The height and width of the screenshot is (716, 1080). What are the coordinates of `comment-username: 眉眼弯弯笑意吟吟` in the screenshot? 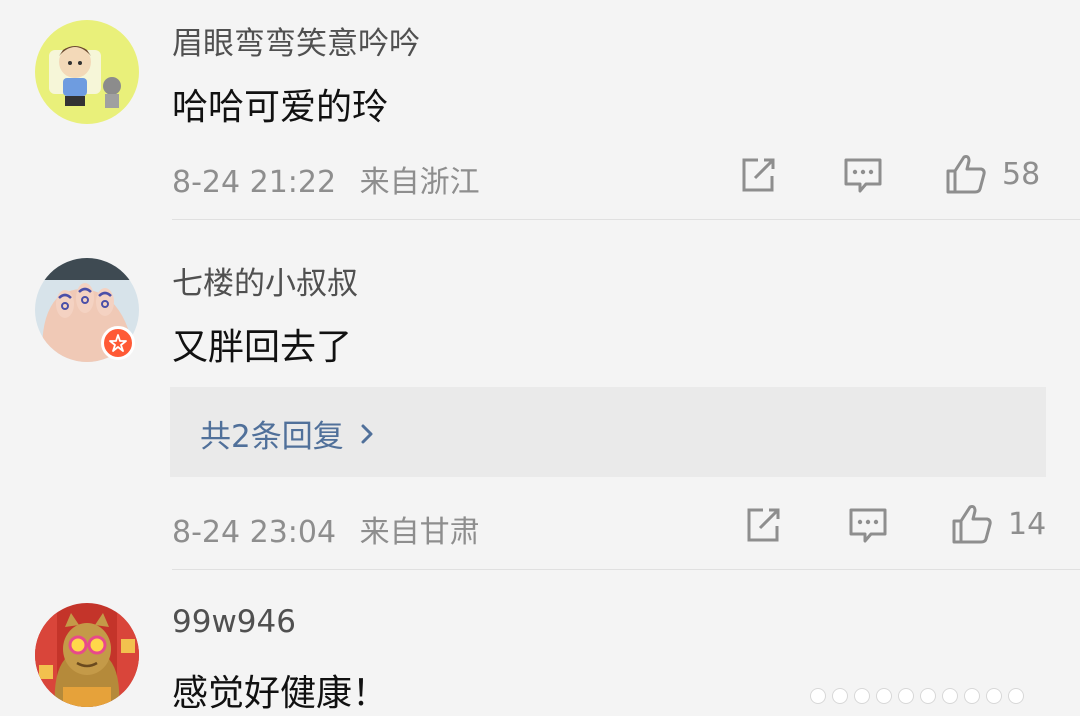 It's located at (296, 40).